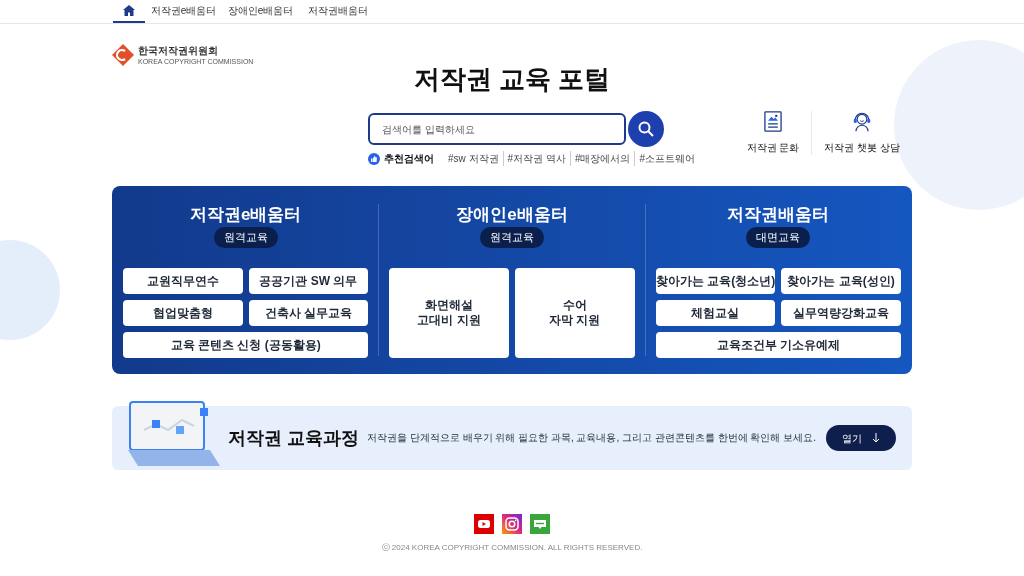 Image resolution: width=1024 pixels, height=576 pixels. I want to click on keyword-link: #저작권 역사, so click(536, 158).